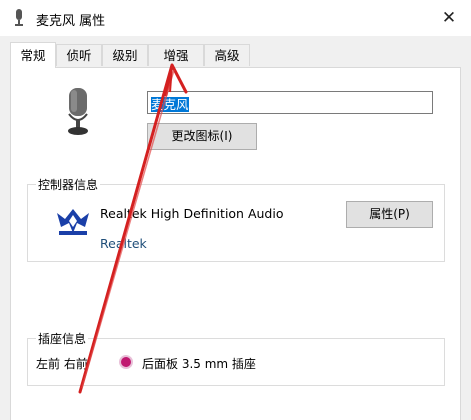  Describe the element at coordinates (125, 55) in the screenshot. I see `tab-levels: 级别` at that location.